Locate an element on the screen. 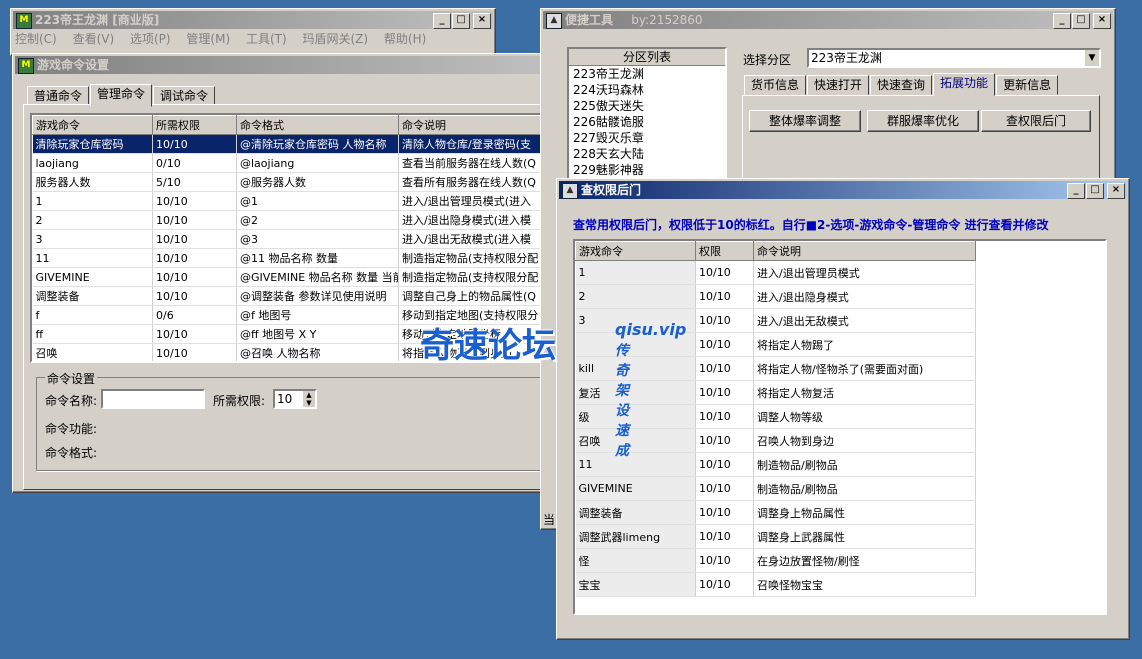 This screenshot has height=659, width=1142. table-row: 调整武器limeng 10/10 调整身上武器属性 is located at coordinates (775, 536).